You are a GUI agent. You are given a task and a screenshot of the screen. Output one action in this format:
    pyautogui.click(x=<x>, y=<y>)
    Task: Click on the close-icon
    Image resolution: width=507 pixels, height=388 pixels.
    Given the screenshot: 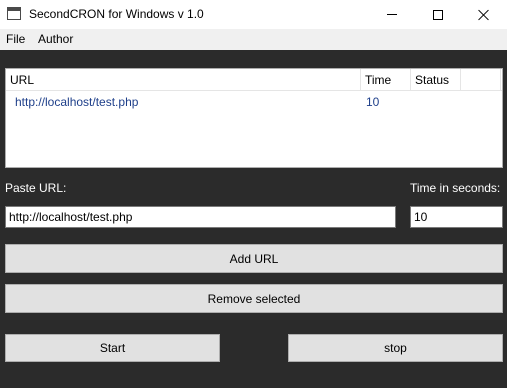 What is the action you would take?
    pyautogui.click(x=484, y=15)
    